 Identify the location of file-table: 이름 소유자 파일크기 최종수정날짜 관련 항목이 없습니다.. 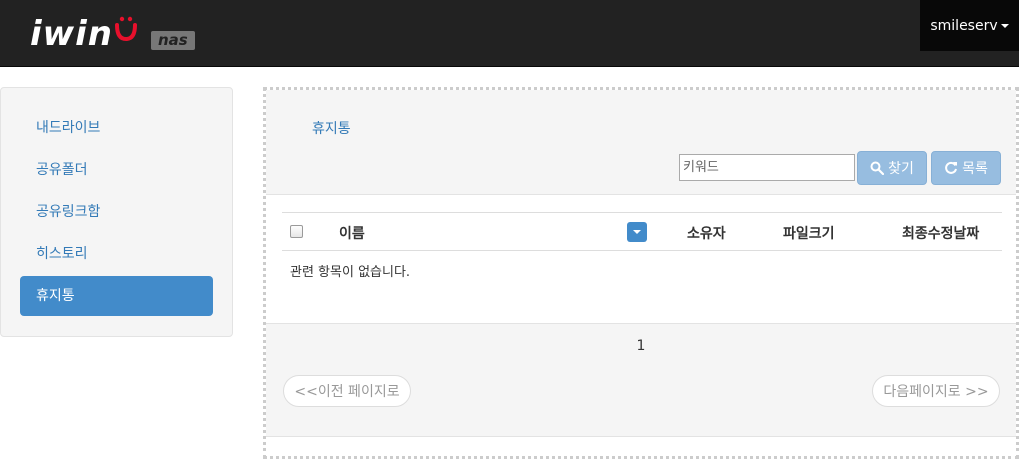
(642, 251).